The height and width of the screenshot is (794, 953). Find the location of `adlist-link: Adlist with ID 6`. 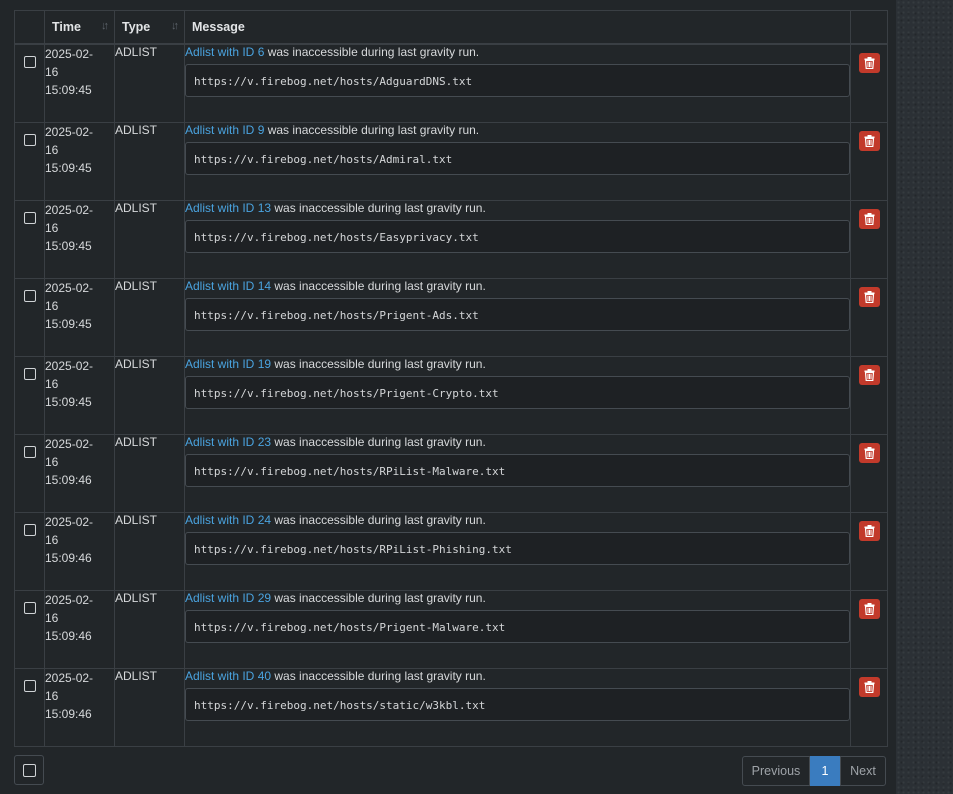

adlist-link: Adlist with ID 6 is located at coordinates (224, 52).